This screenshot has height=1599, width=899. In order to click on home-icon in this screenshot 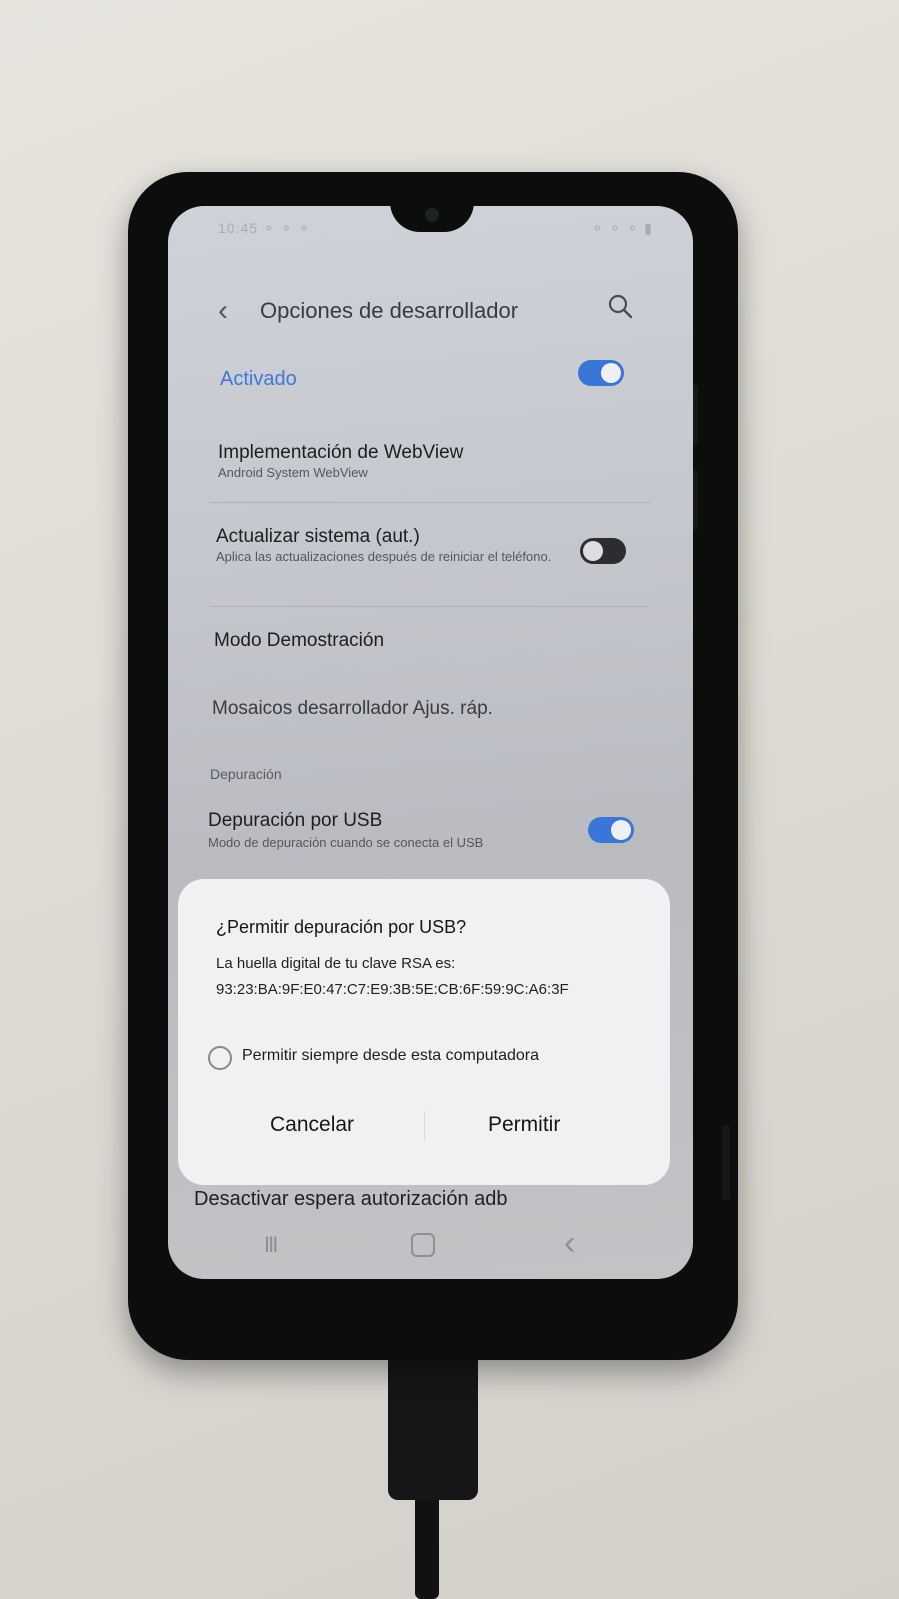, I will do `click(423, 1245)`.